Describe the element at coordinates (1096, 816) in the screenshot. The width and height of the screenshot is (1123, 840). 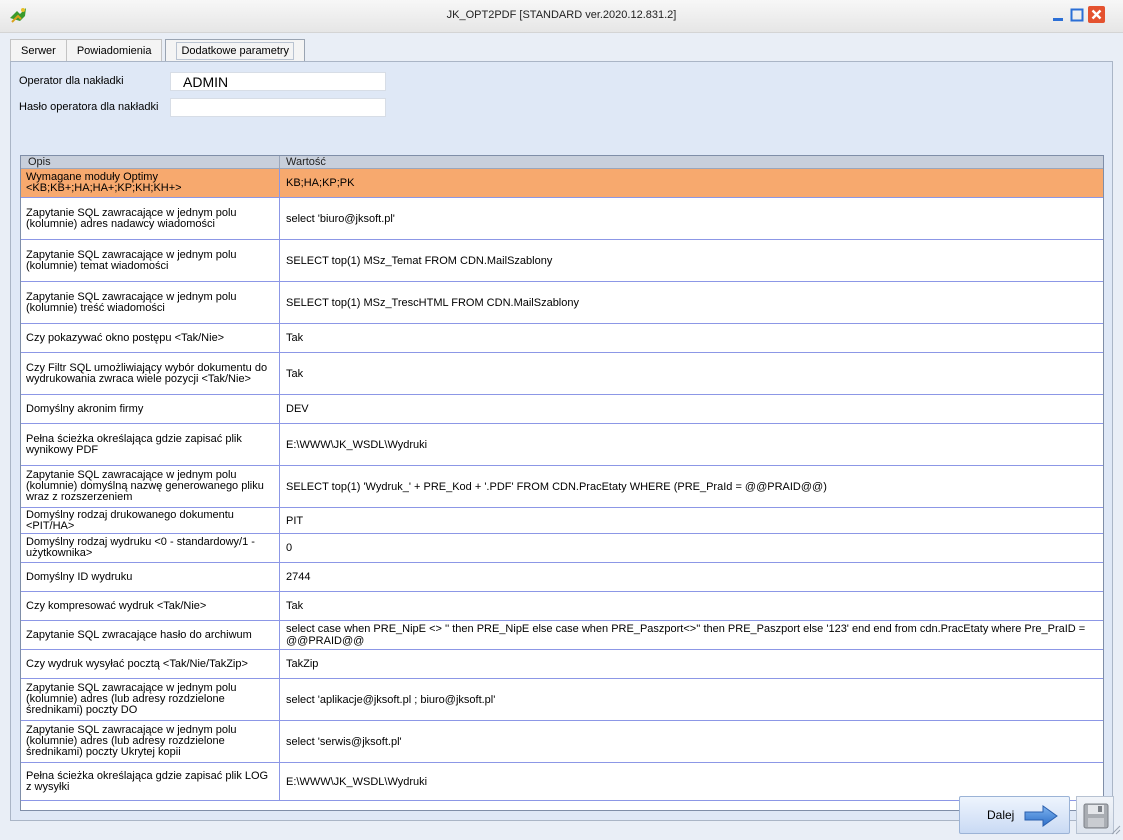
I see `floppy-disk-icon` at that location.